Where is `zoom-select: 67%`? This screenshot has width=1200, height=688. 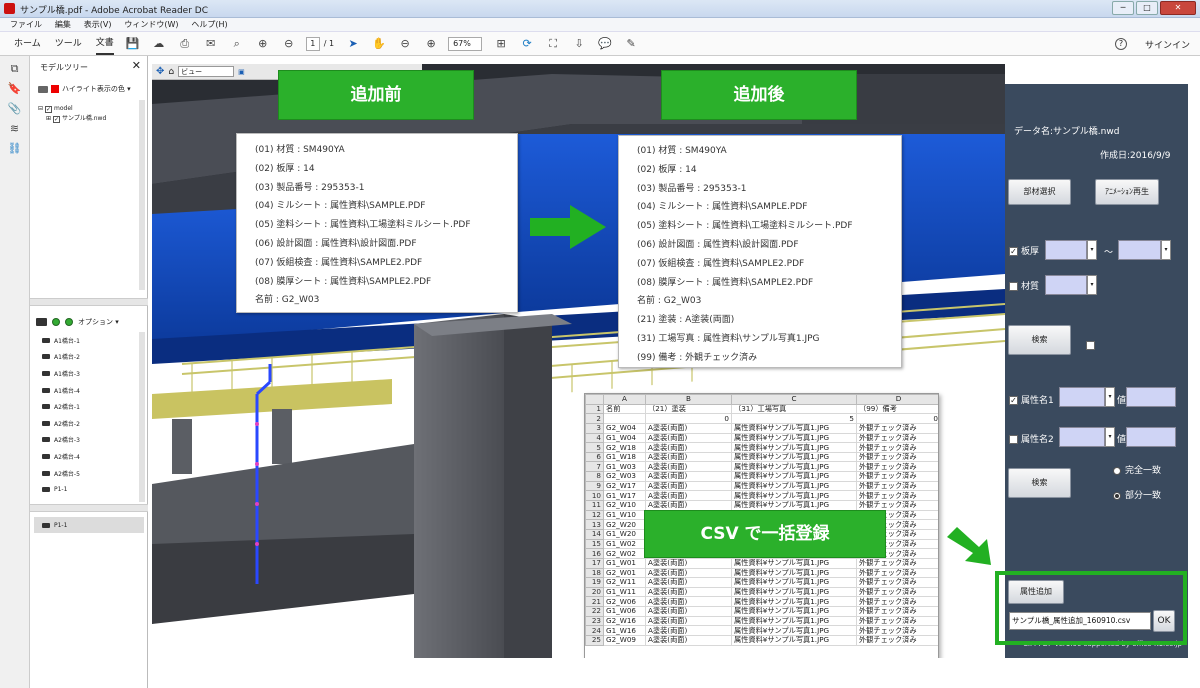 zoom-select: 67% is located at coordinates (465, 43).